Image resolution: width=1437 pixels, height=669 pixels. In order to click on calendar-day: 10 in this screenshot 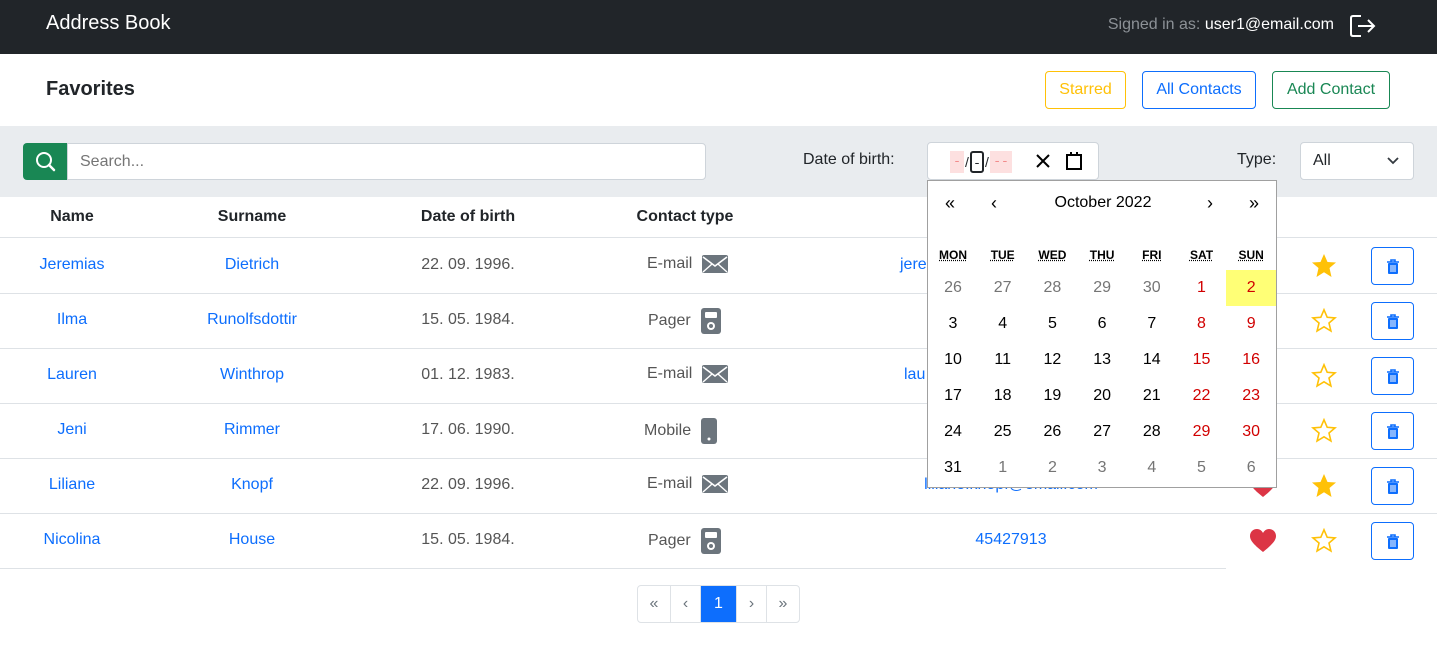, I will do `click(953, 360)`.